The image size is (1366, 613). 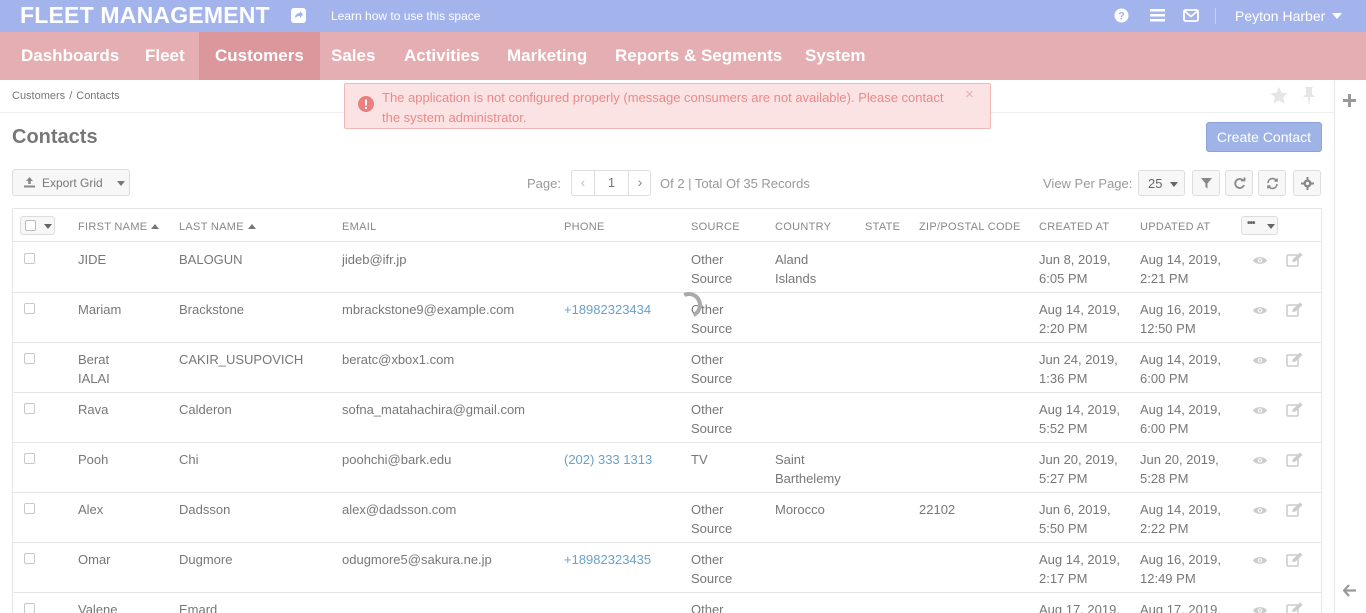 What do you see at coordinates (608, 459) in the screenshot?
I see `cell-phone: (202) 333 1313` at bounding box center [608, 459].